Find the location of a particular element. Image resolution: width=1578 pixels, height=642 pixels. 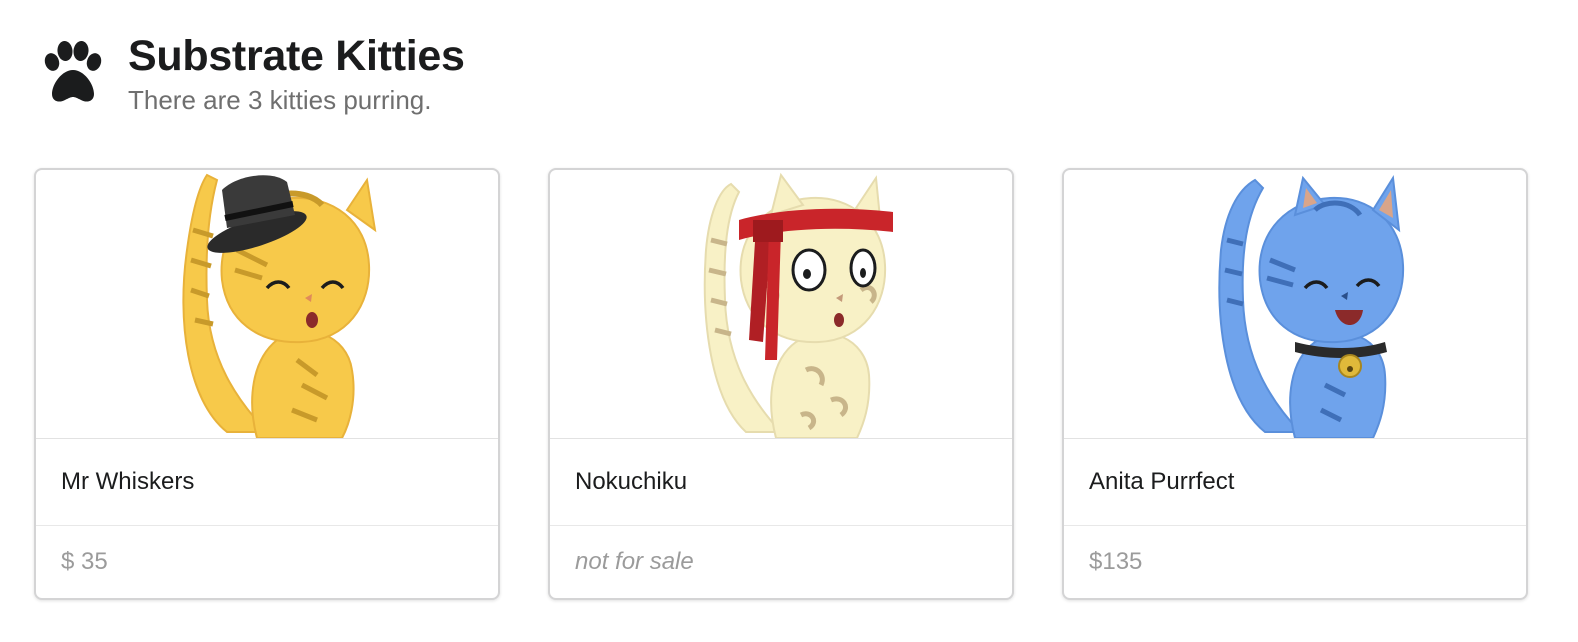

cat-with-red-headband-image is located at coordinates (798, 305).